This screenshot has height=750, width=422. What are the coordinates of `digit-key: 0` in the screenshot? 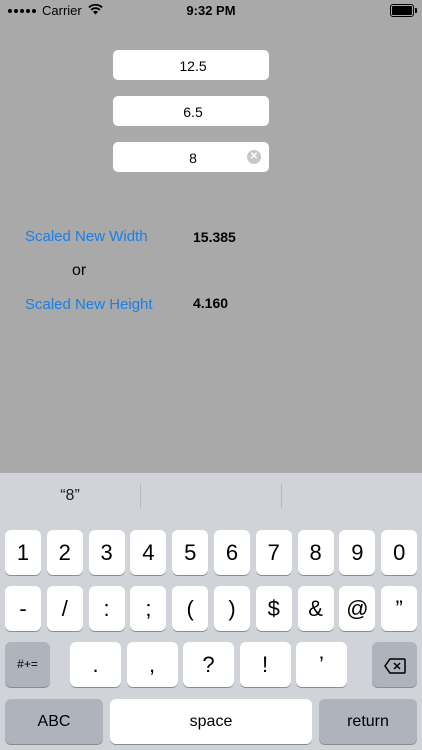 It's located at (399, 552).